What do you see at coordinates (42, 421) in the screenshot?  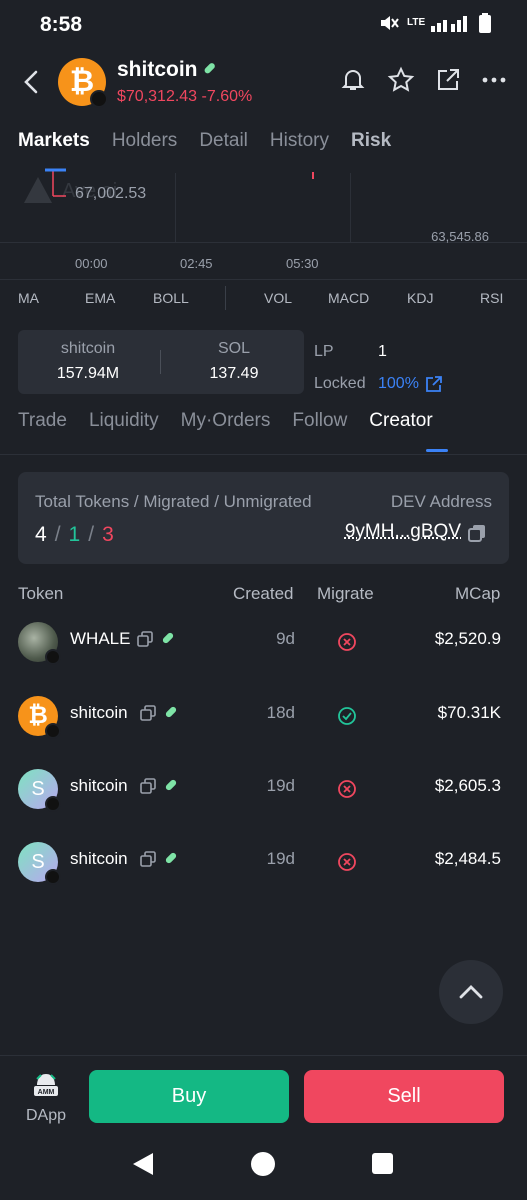 I see `tab-trade: Trade` at bounding box center [42, 421].